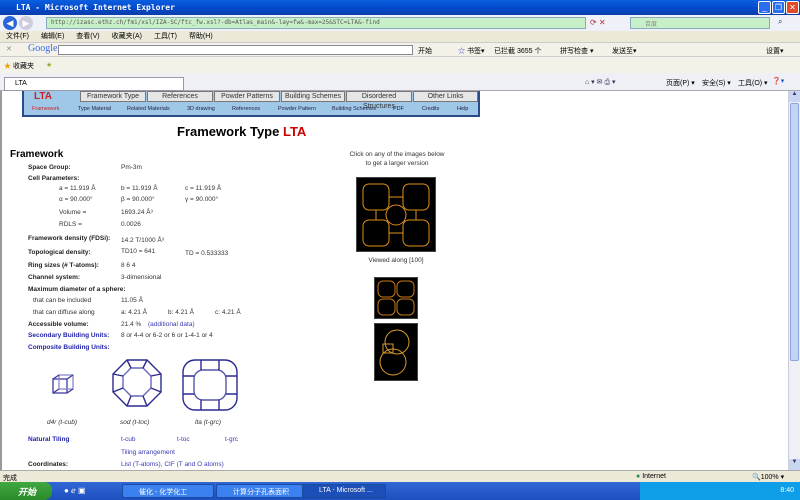 The width and height of the screenshot is (800, 500). What do you see at coordinates (63, 265) in the screenshot?
I see `rings-label: Ring sizes (# T-atoms):` at bounding box center [63, 265].